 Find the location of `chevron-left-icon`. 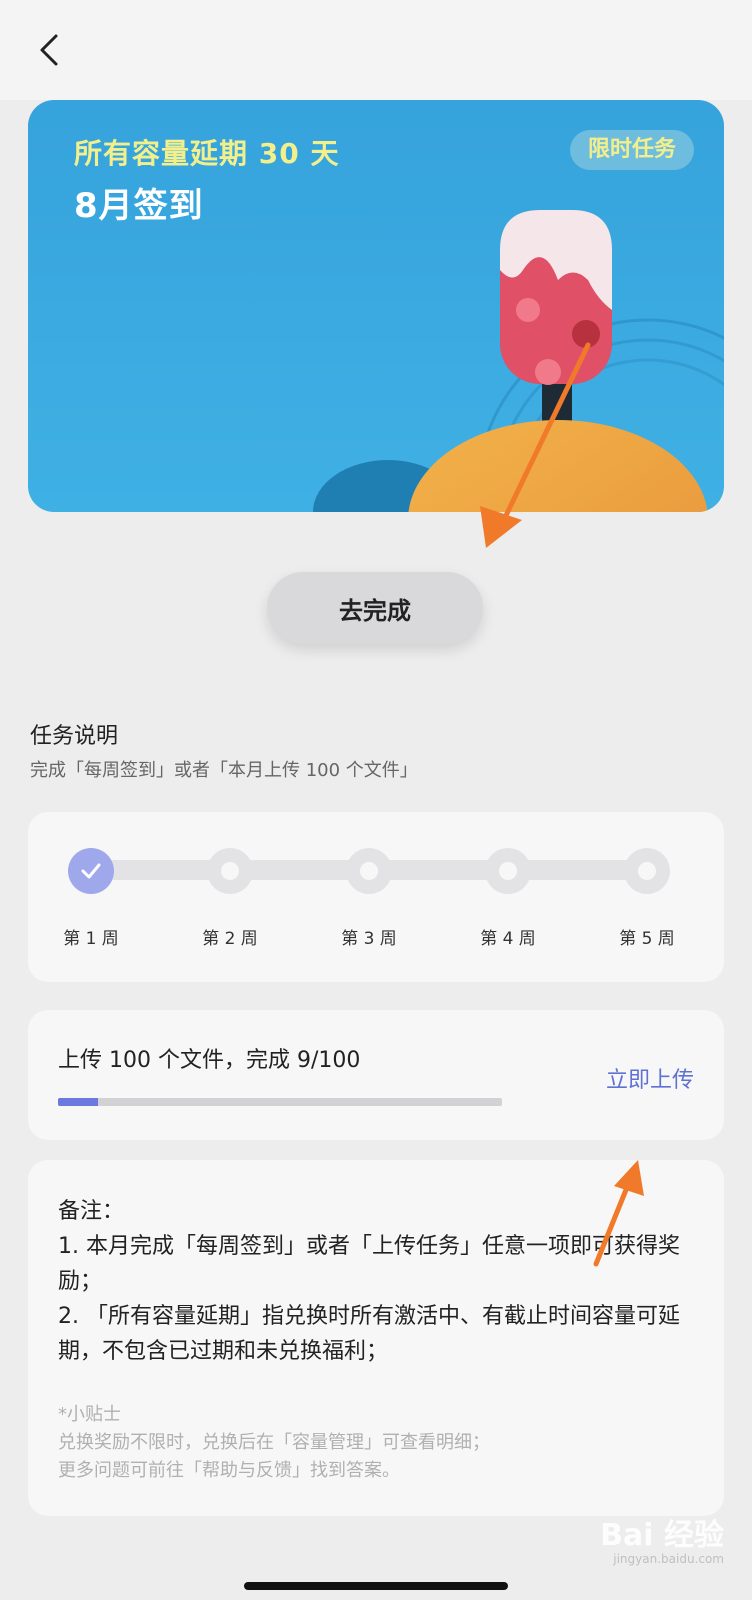

chevron-left-icon is located at coordinates (49, 50).